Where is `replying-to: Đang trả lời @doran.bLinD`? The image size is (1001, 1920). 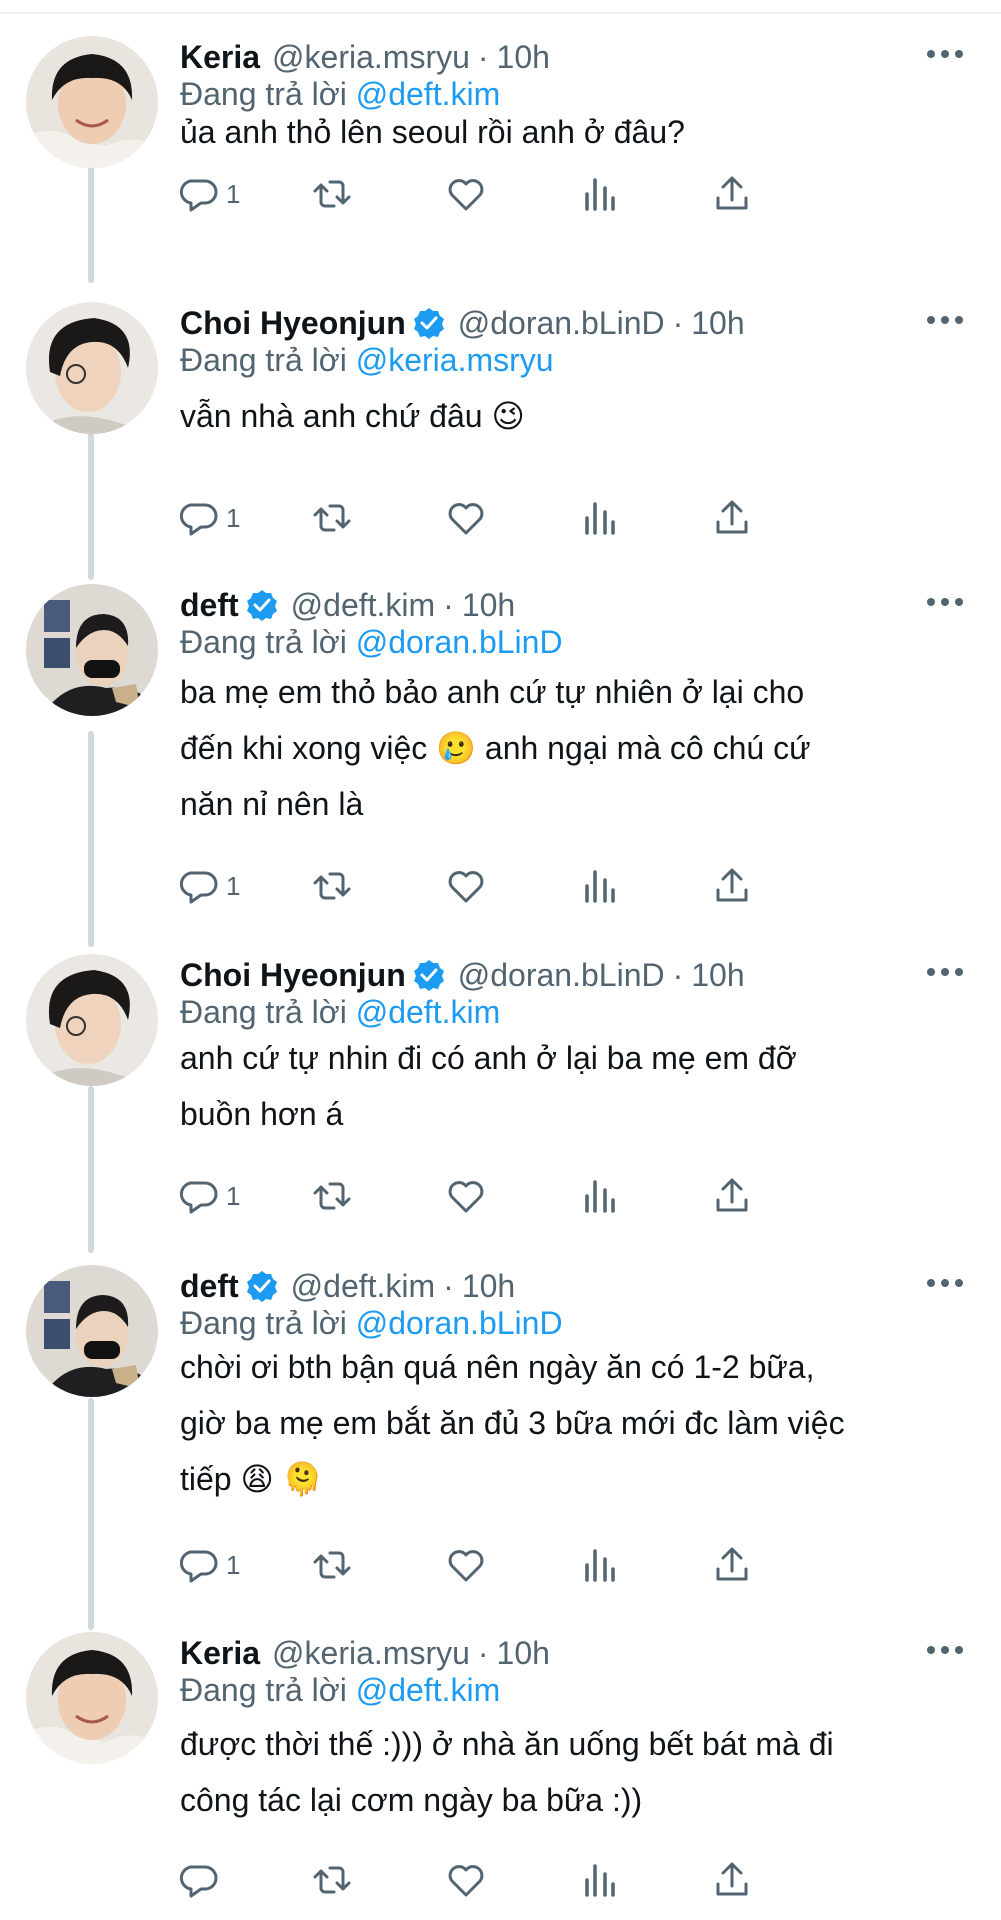 replying-to: Đang trả lời @doran.bLinD is located at coordinates (371, 642).